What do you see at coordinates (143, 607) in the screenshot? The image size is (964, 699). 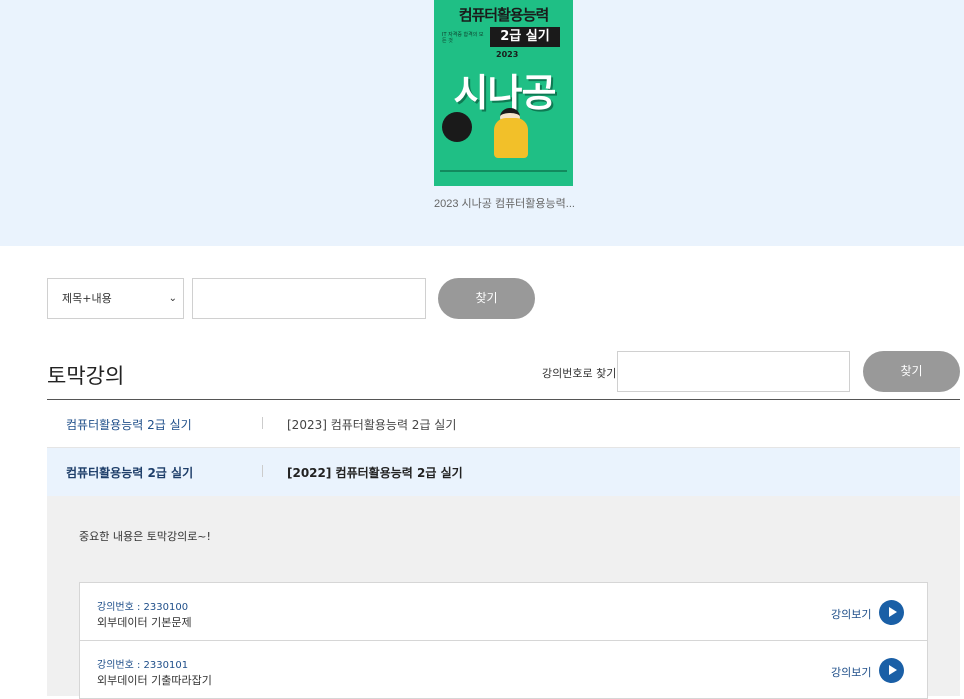 I see `lecture-number: 강의번호 : 2330100` at bounding box center [143, 607].